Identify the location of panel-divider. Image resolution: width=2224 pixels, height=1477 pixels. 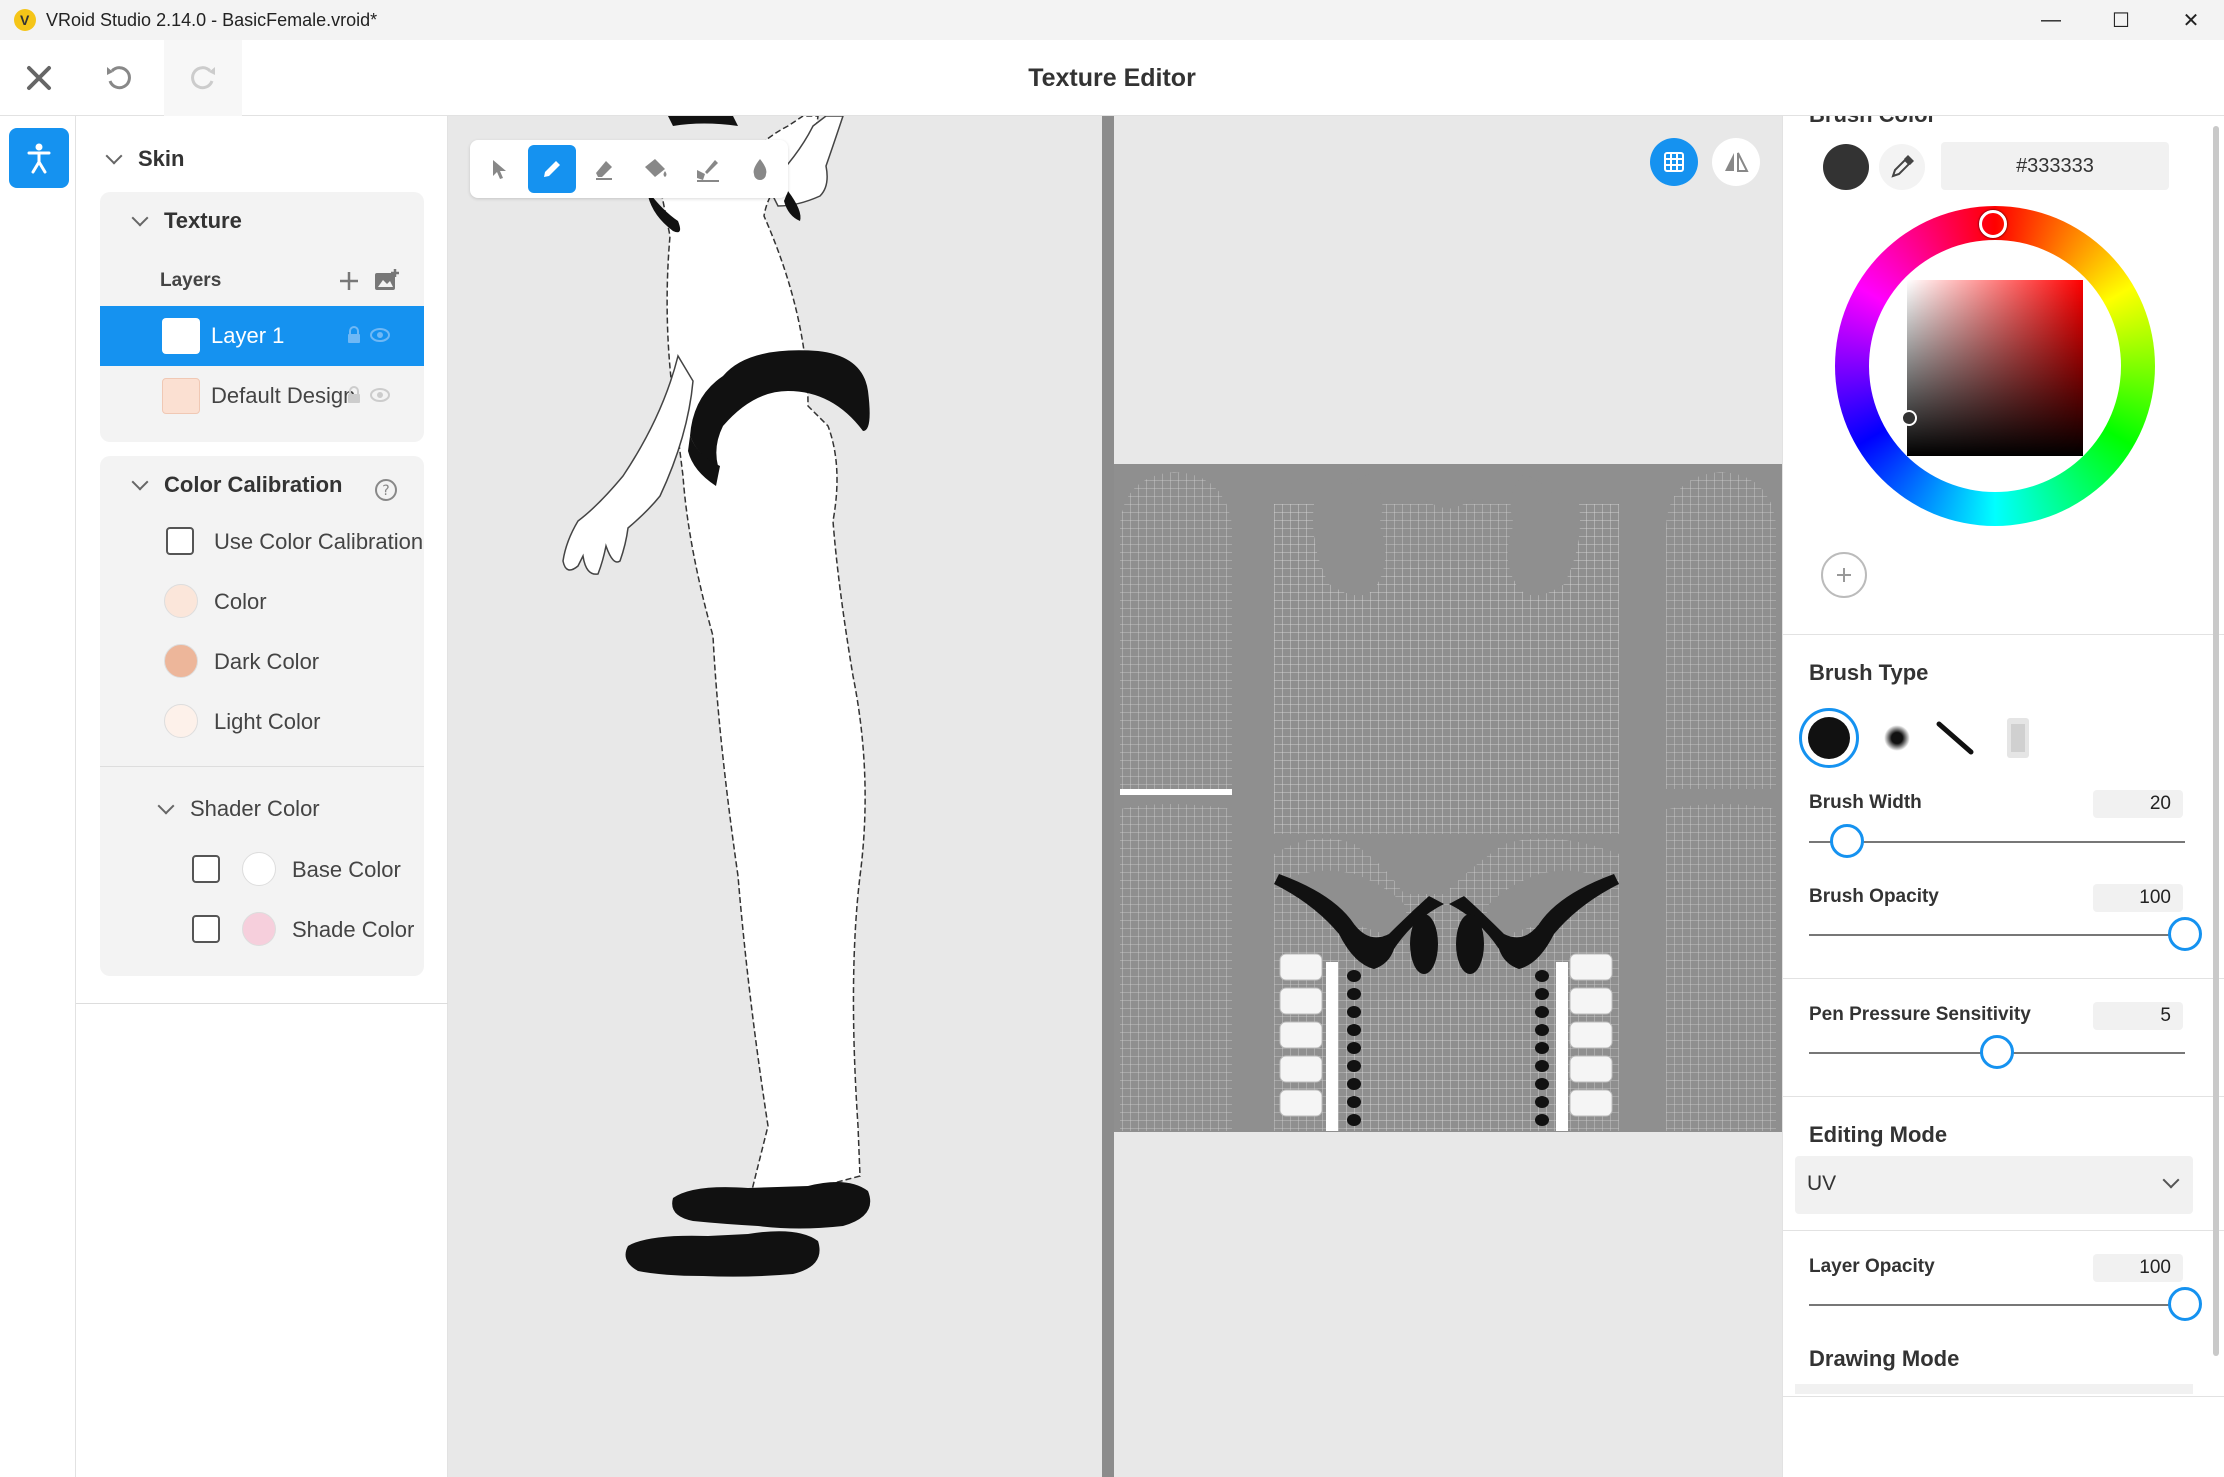
(262, 1003).